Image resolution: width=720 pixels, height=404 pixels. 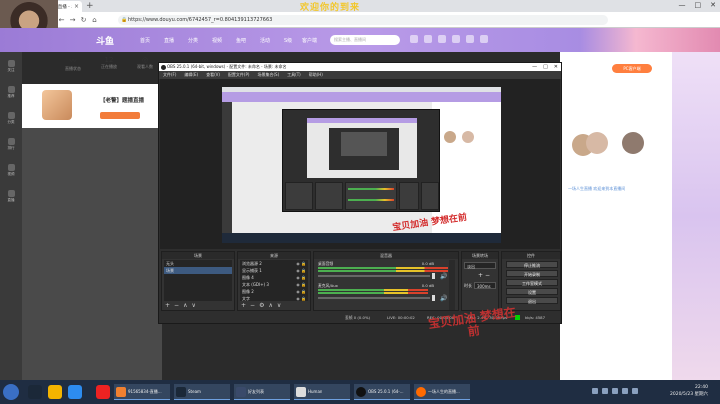 I want to click on volume-icon, so click(x=635, y=391).